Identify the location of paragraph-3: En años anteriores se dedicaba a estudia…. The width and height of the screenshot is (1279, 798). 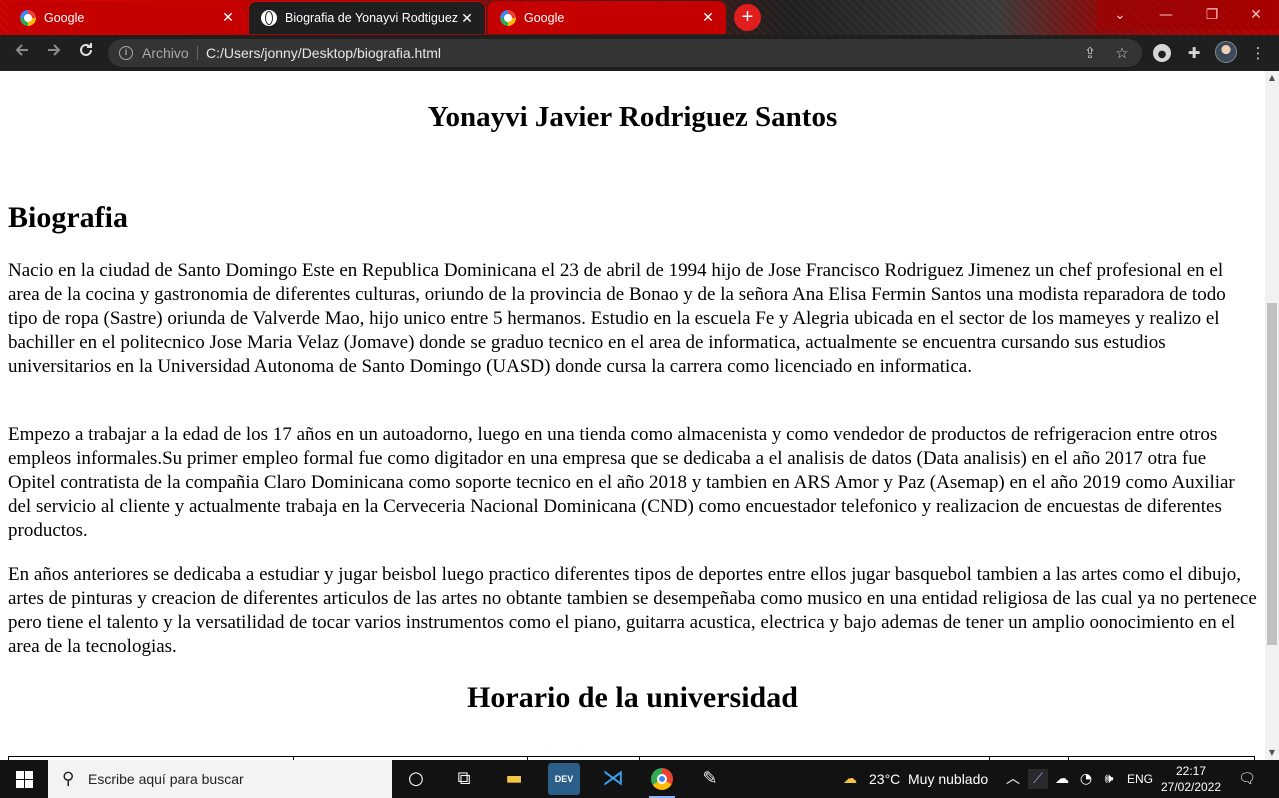
(632, 610).